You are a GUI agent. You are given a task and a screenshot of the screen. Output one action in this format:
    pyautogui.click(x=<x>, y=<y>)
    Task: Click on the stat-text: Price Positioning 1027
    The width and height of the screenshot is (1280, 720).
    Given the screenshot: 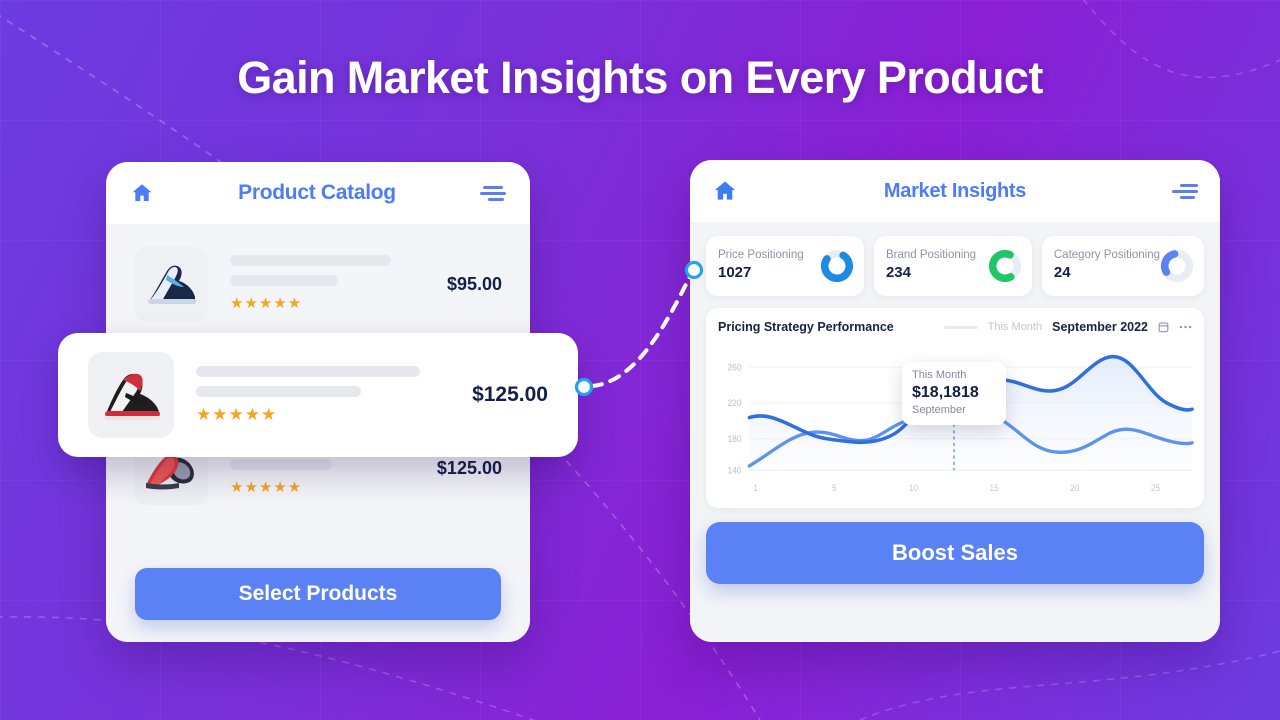 What is the action you would take?
    pyautogui.click(x=761, y=265)
    